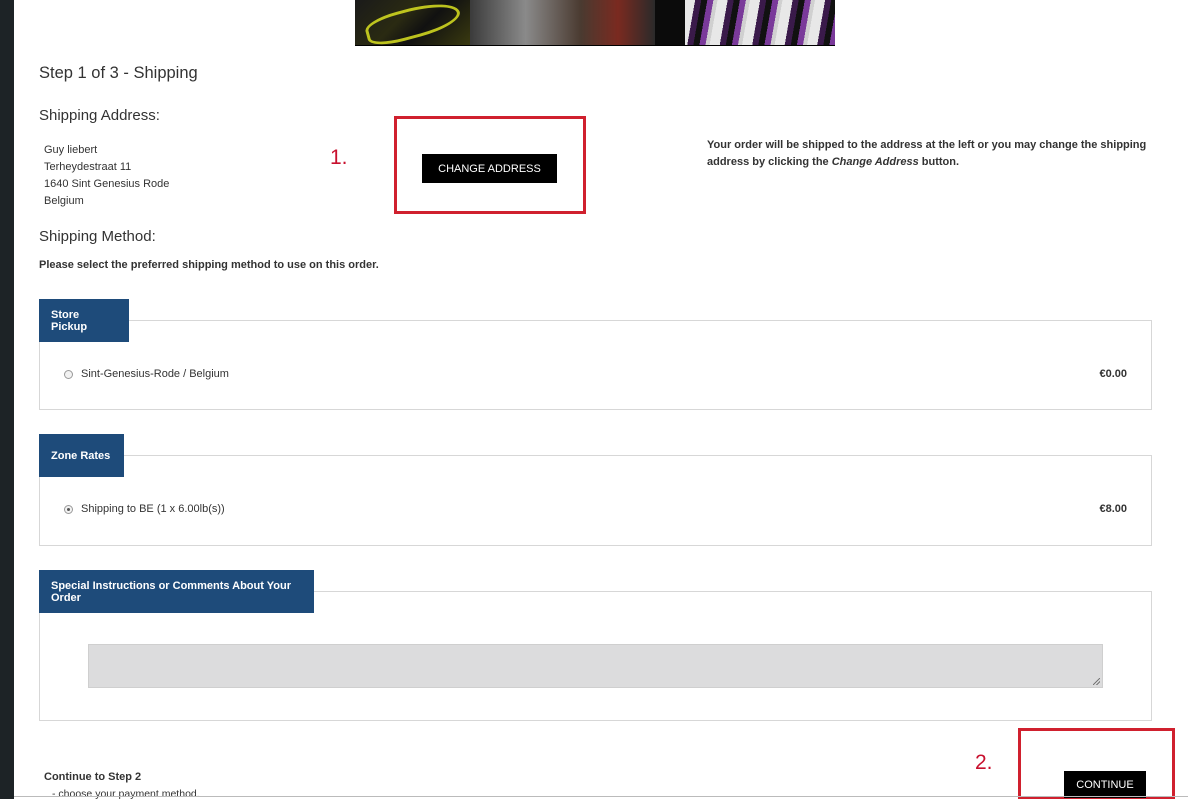 The width and height of the screenshot is (1188, 800). Describe the element at coordinates (595, 500) in the screenshot. I see `zone-rates-panel` at that location.